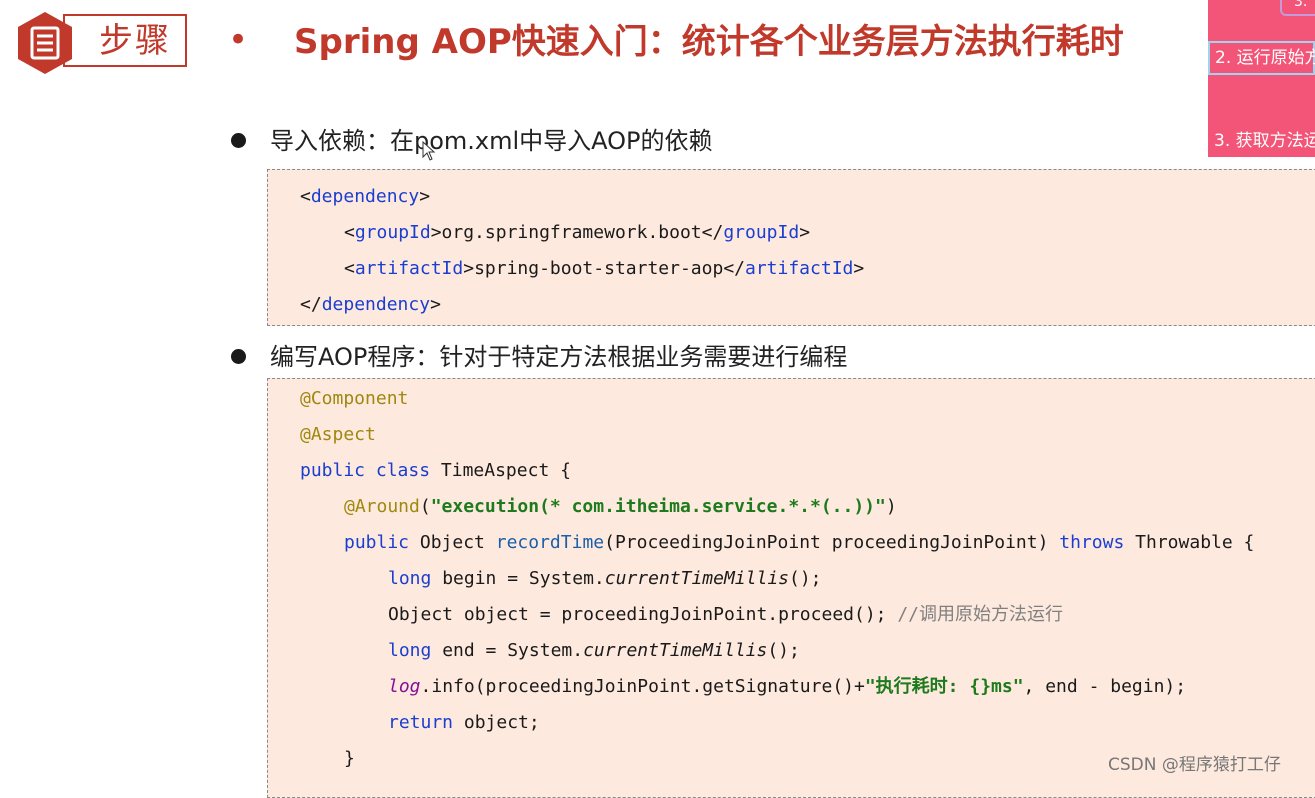  Describe the element at coordinates (135, 41) in the screenshot. I see `step-badge-label: 步骤` at that location.